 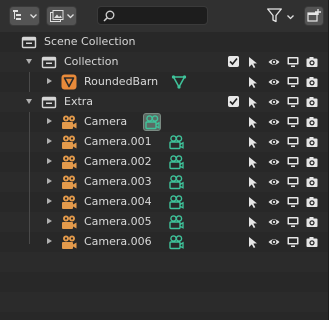 I want to click on search-field, so click(x=152, y=15).